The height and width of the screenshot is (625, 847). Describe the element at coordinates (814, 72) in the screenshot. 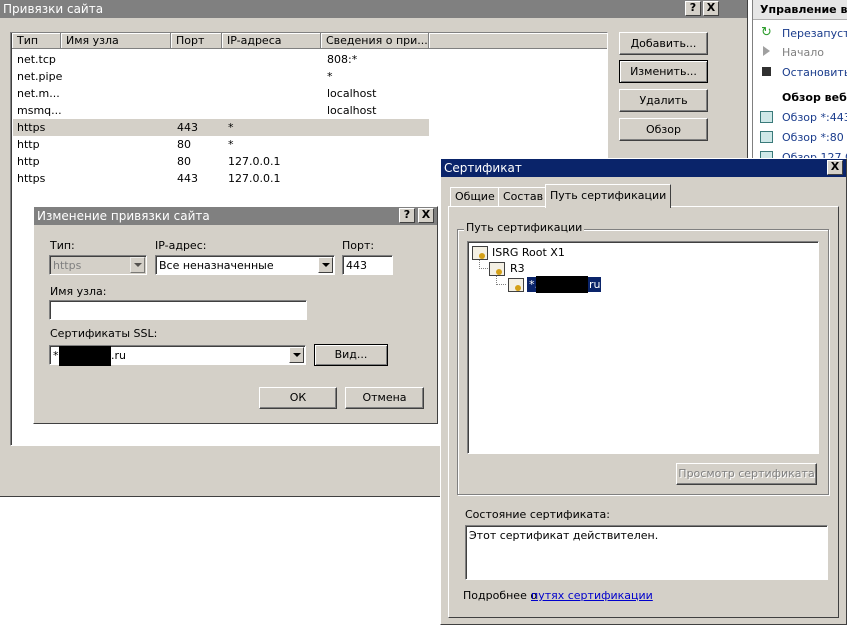

I see `stop-action: Остановить` at that location.